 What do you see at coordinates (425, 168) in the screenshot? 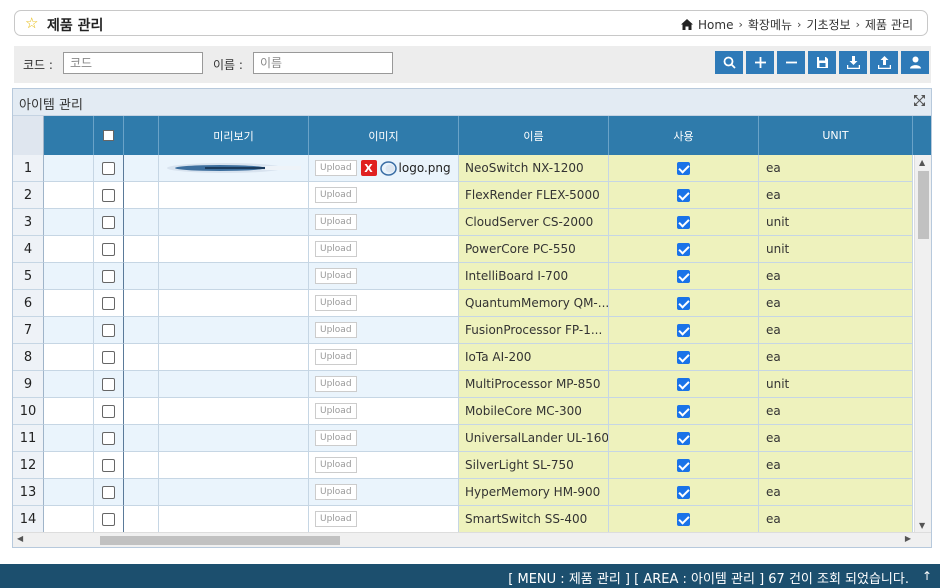
I see `file-name: logo.png` at bounding box center [425, 168].